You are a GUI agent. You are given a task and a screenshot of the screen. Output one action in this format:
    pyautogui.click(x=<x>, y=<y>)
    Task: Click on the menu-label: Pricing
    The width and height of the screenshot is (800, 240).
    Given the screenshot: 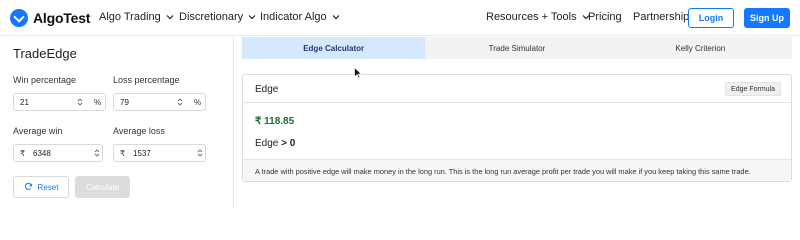 What is the action you would take?
    pyautogui.click(x=605, y=17)
    